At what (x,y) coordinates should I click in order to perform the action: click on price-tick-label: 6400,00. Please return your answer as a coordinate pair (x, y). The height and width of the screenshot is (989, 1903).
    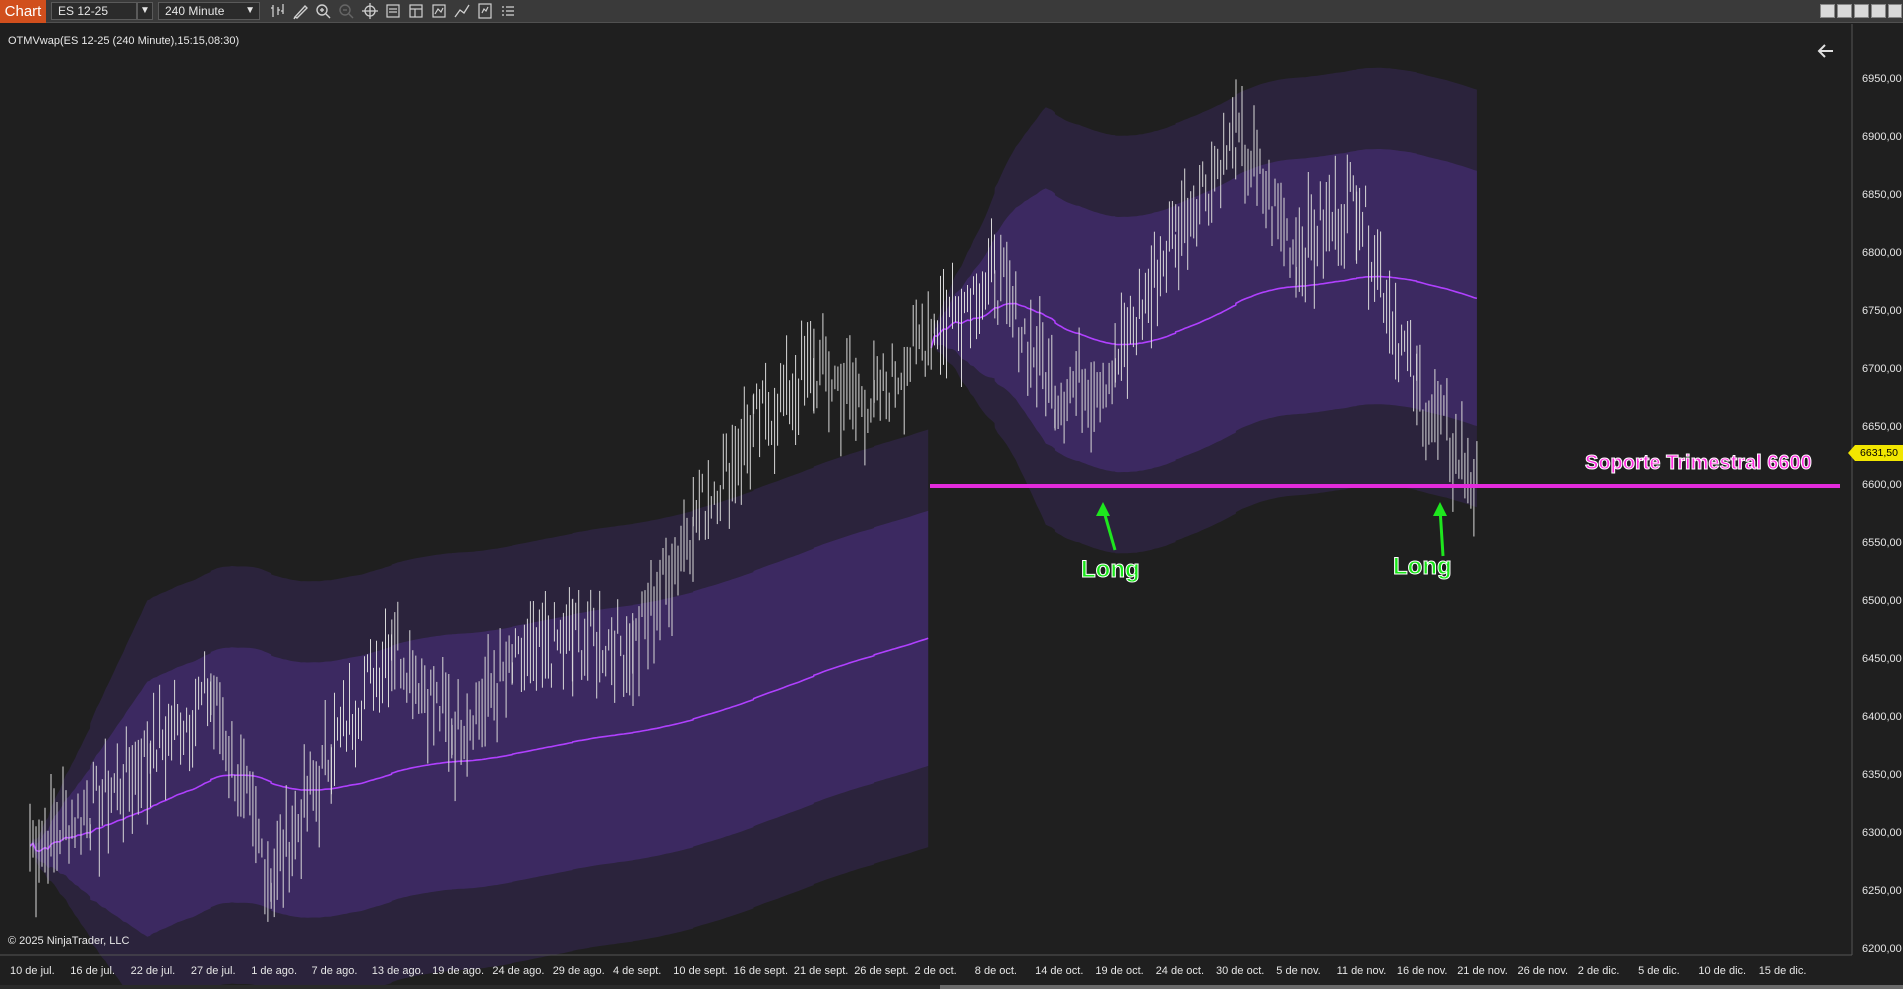
    Looking at the image, I should click on (1882, 717).